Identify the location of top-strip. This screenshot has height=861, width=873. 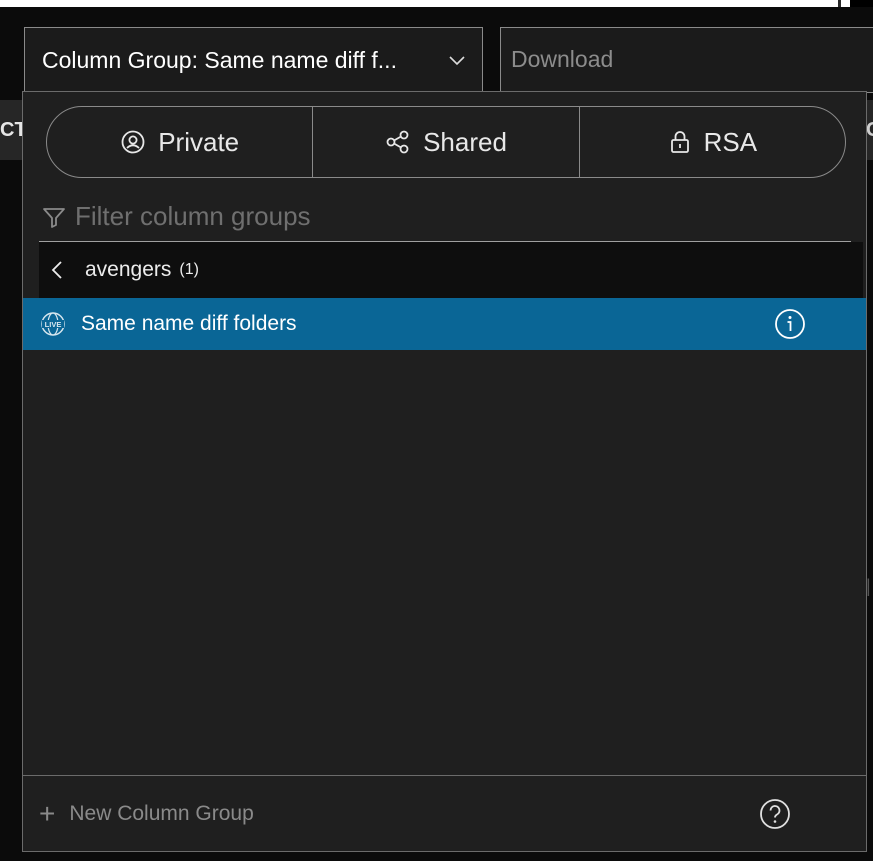
(436, 3).